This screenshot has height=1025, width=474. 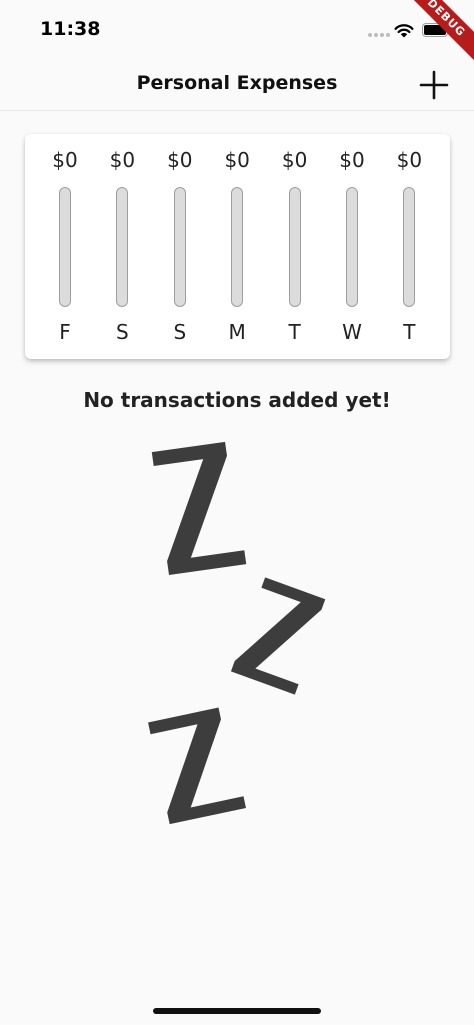 I want to click on chart-bar-column: $0 F, so click(x=65, y=246).